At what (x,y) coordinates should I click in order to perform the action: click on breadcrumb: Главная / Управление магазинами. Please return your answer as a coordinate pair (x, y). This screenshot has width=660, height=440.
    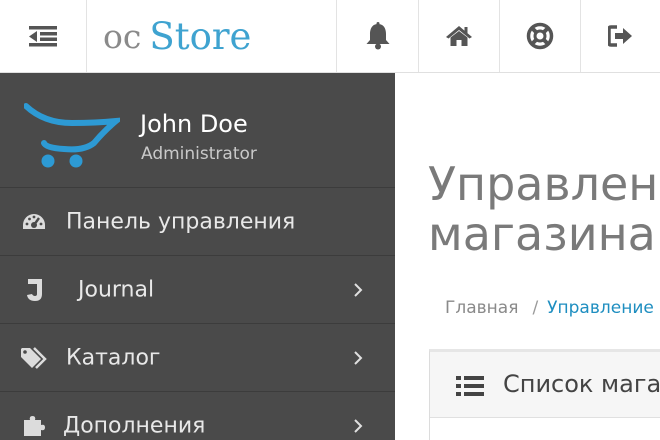
    Looking at the image, I should click on (552, 308).